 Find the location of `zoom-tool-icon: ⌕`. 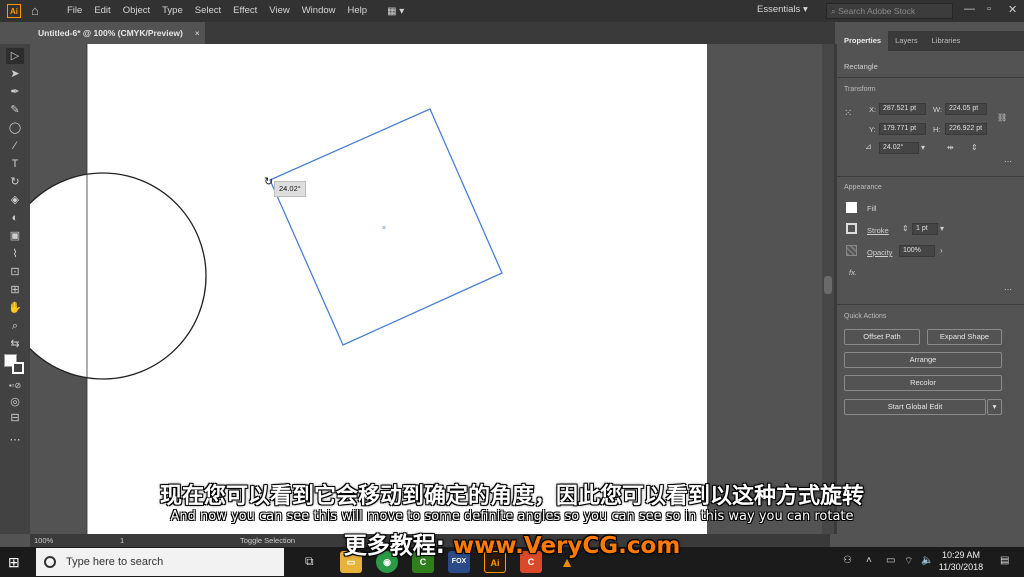

zoom-tool-icon: ⌕ is located at coordinates (15, 326).